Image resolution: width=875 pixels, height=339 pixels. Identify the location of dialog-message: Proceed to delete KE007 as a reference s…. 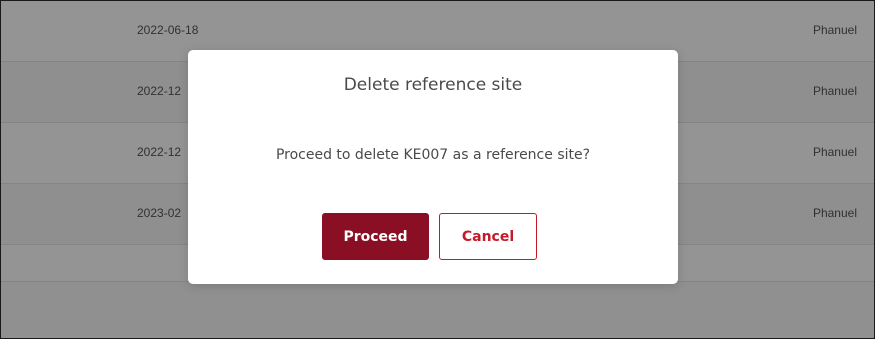
(433, 155).